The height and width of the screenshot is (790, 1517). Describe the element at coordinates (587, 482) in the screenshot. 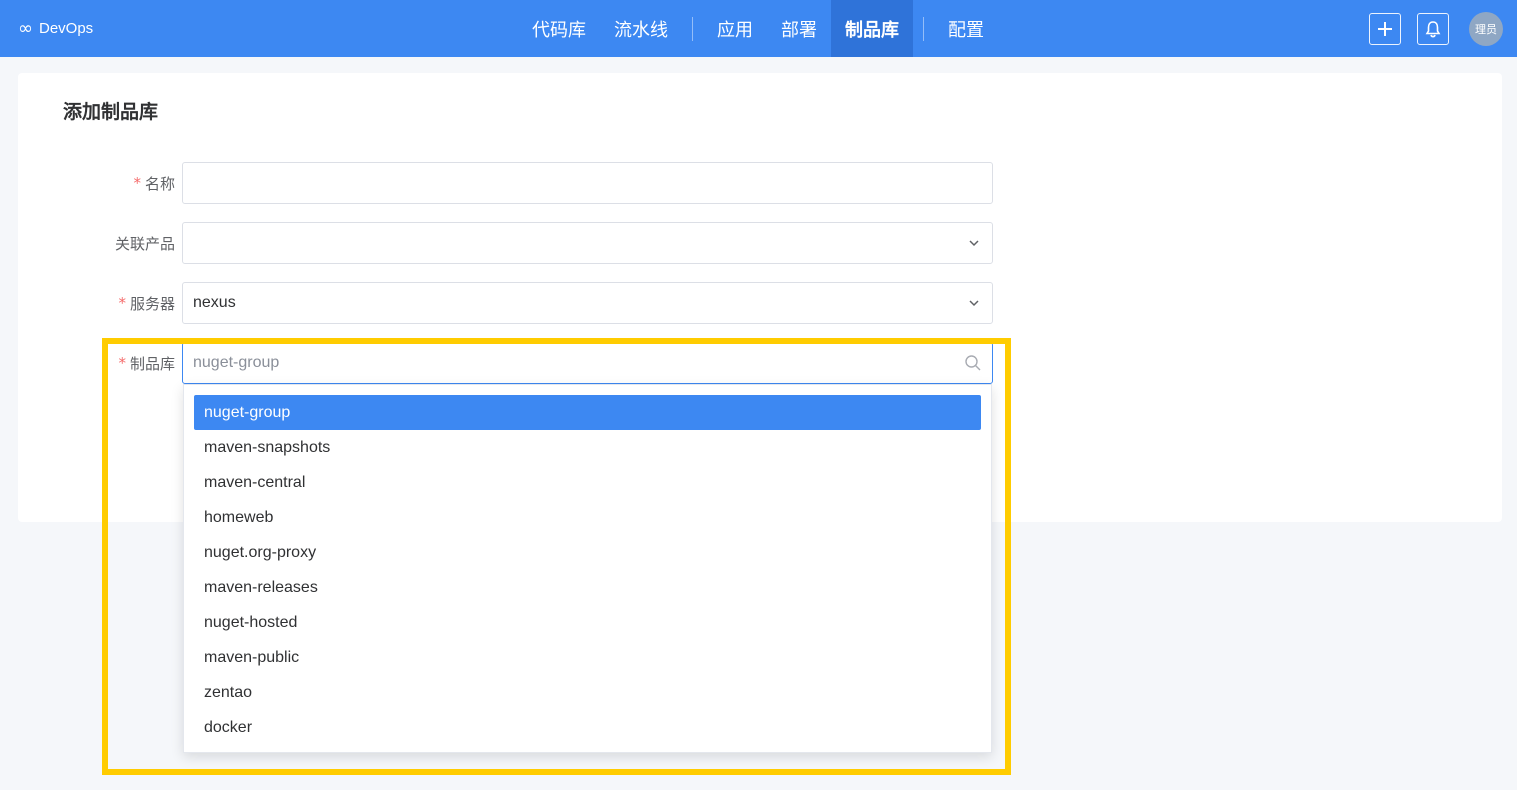

I see `dropdown-option: maven-central` at that location.